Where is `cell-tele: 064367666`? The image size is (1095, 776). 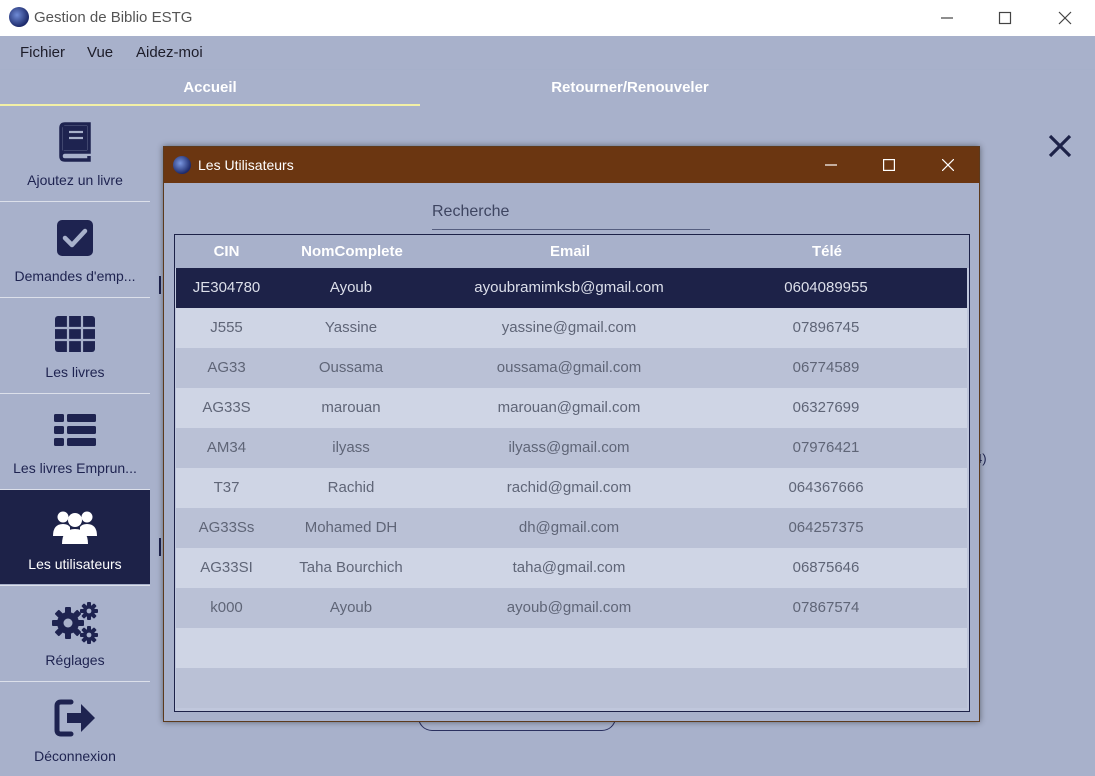 cell-tele: 064367666 is located at coordinates (826, 487).